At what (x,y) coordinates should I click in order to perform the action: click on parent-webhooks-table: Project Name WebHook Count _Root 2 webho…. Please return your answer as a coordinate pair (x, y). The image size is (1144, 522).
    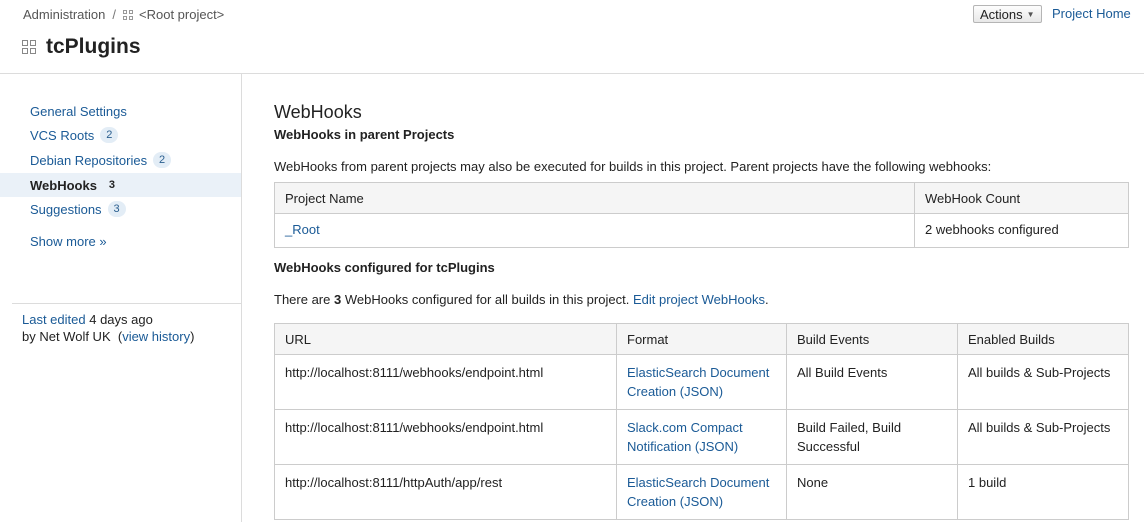
    Looking at the image, I should click on (701, 215).